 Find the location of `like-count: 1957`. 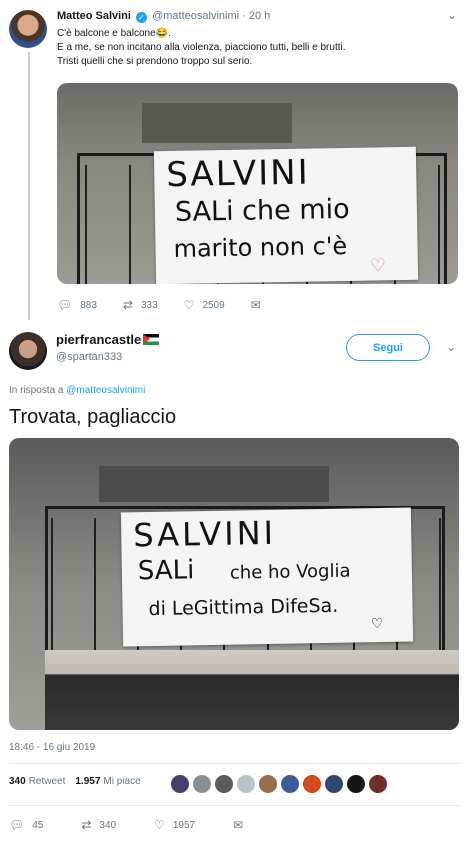

like-count: 1957 is located at coordinates (184, 825).